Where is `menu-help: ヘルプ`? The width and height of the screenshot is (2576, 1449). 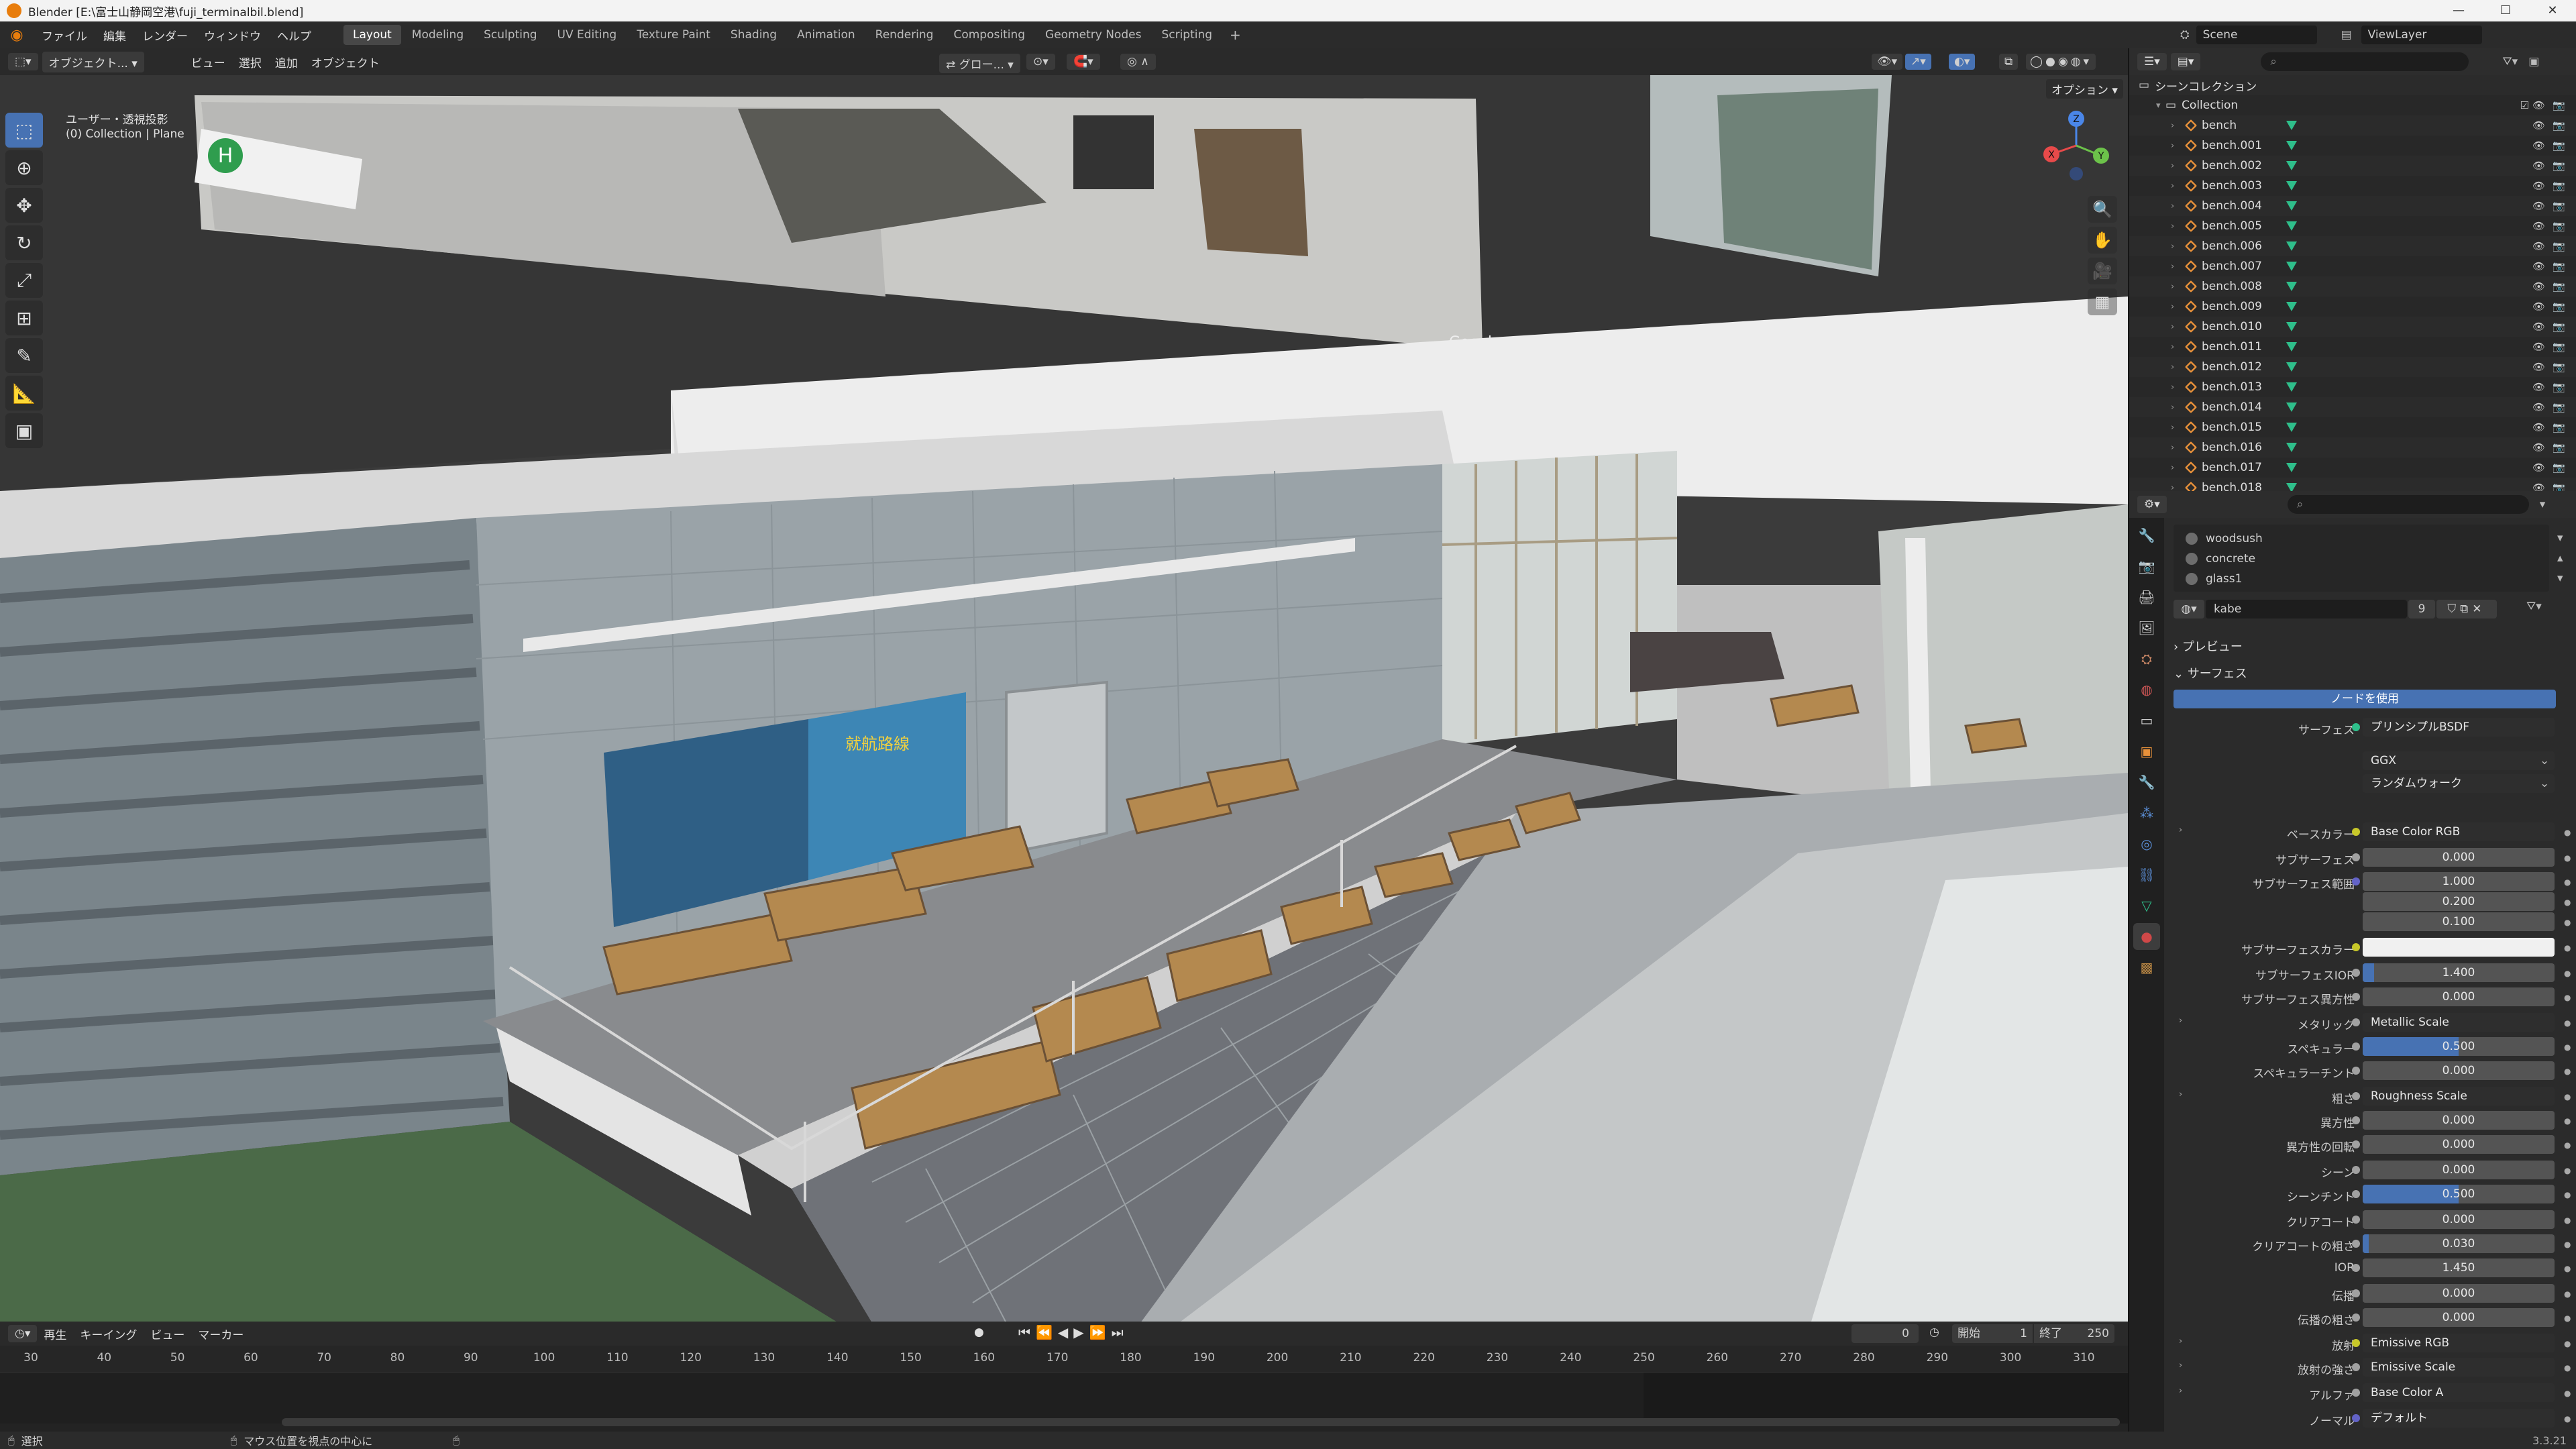
menu-help: ヘルプ is located at coordinates (294, 35).